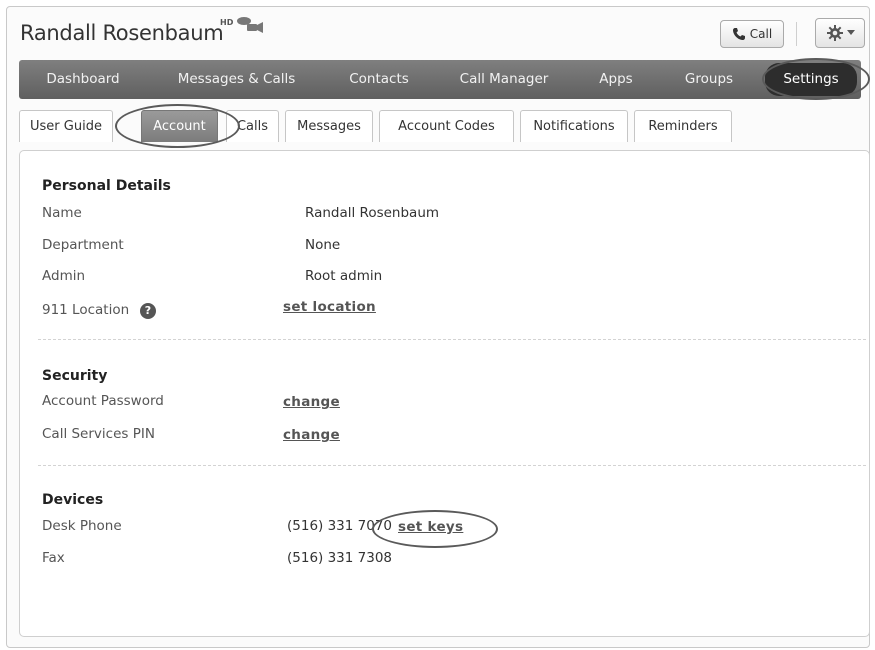  I want to click on account-password-label: Account Password, so click(103, 401).